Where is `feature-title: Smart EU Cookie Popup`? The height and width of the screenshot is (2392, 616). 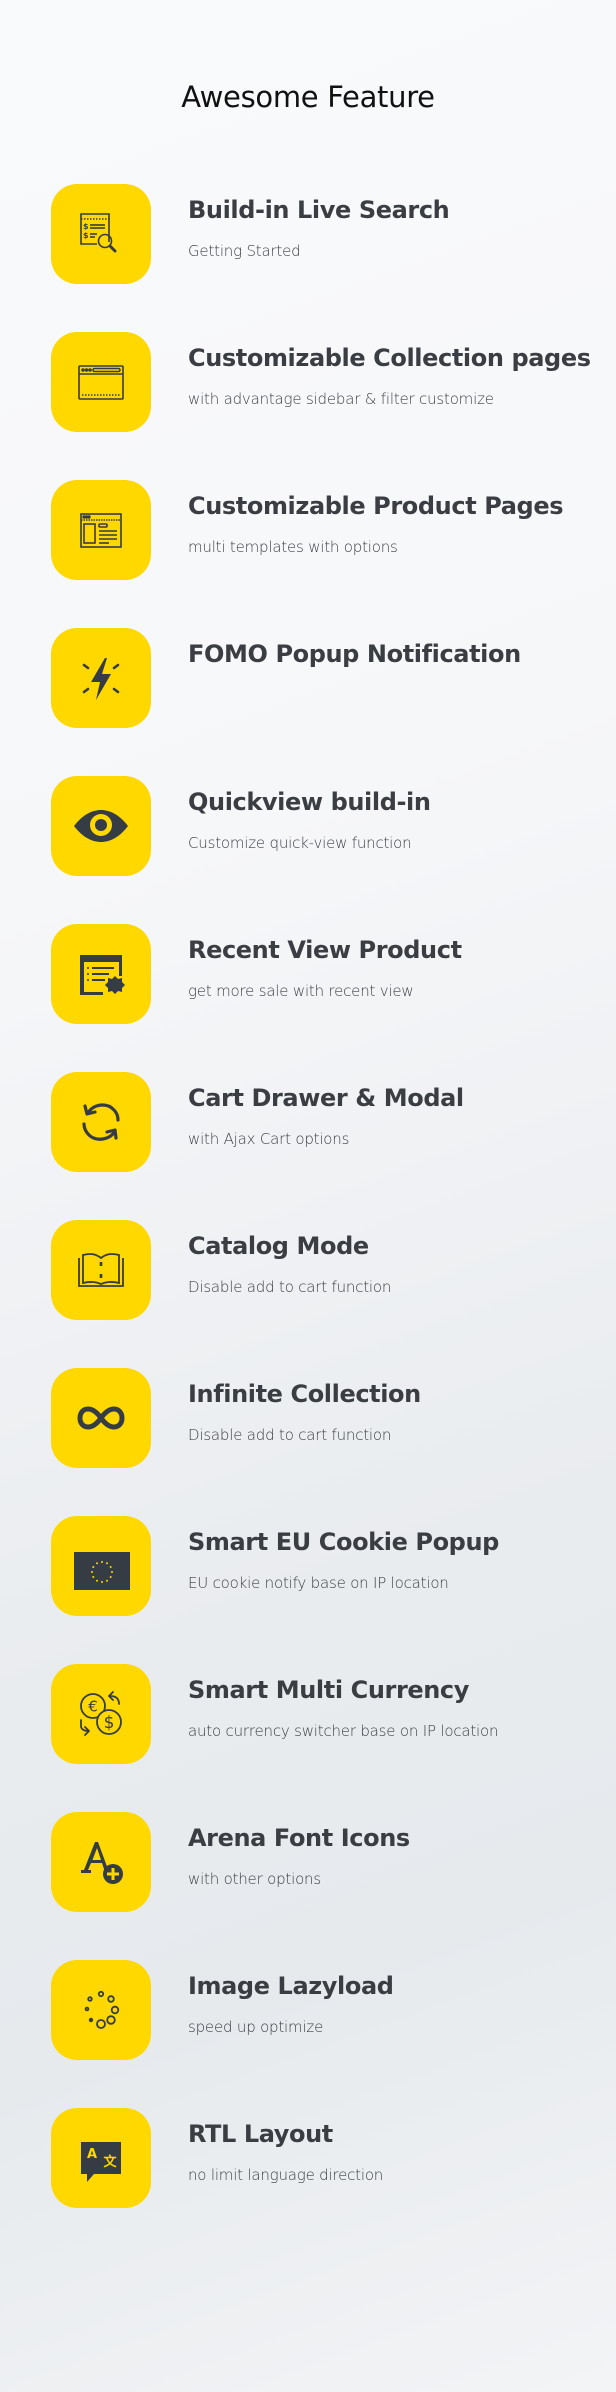 feature-title: Smart EU Cookie Popup is located at coordinates (343, 1542).